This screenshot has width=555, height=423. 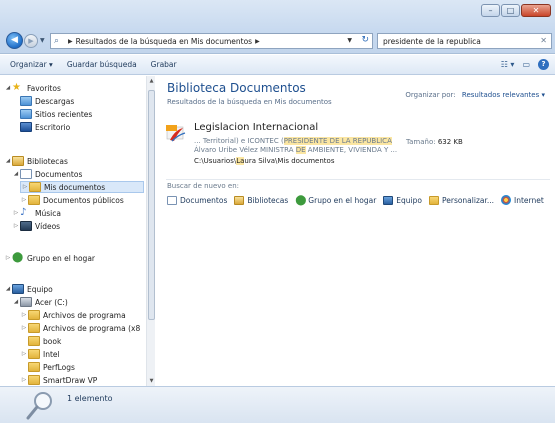 I want to click on scroll-down-icon: ▼, so click(x=151, y=381).